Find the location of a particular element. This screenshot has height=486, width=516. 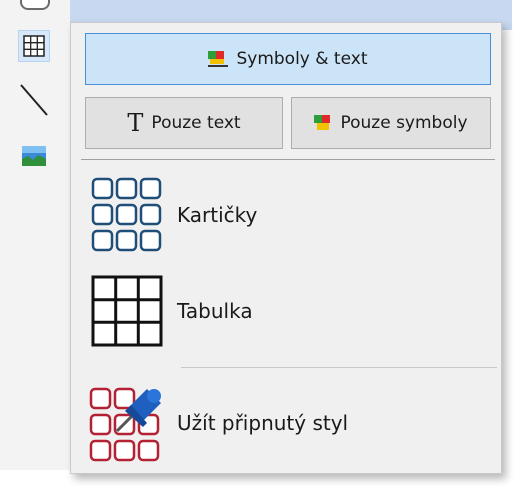

line-tool-button is located at coordinates (34, 100).